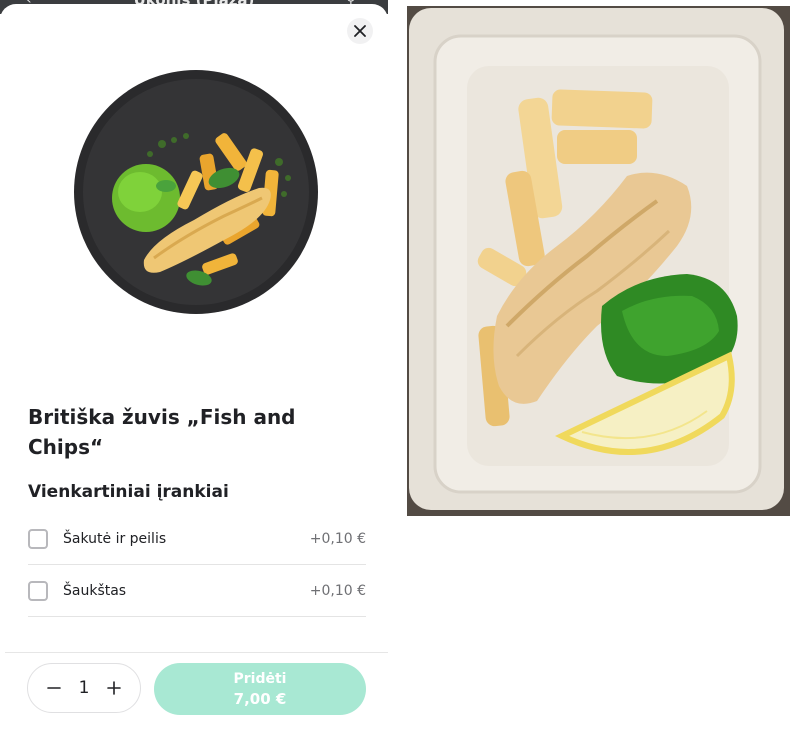 The image size is (800, 732). I want to click on dish-image, so click(196, 192).